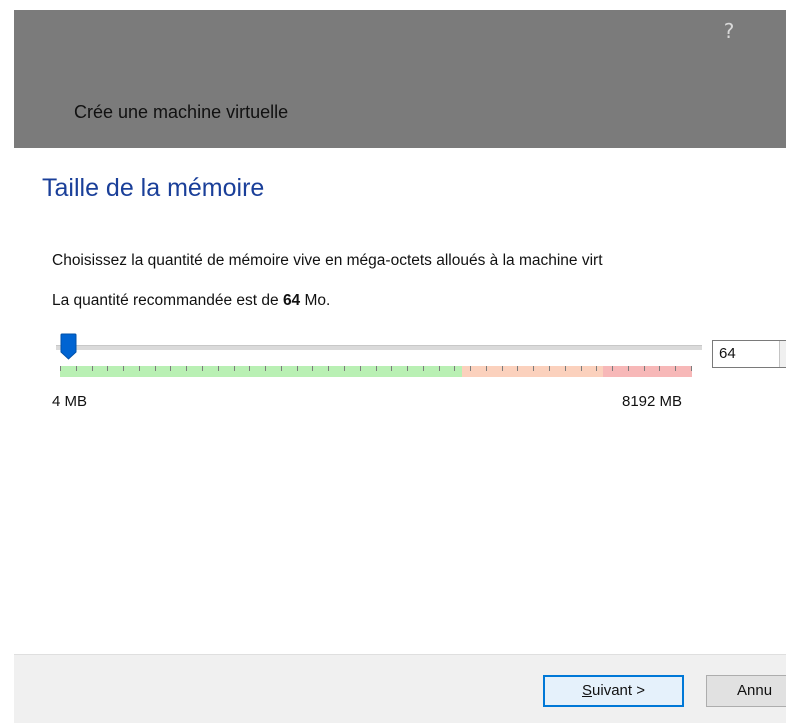 This screenshot has height=723, width=786. I want to click on next-label: uivant >, so click(618, 690).